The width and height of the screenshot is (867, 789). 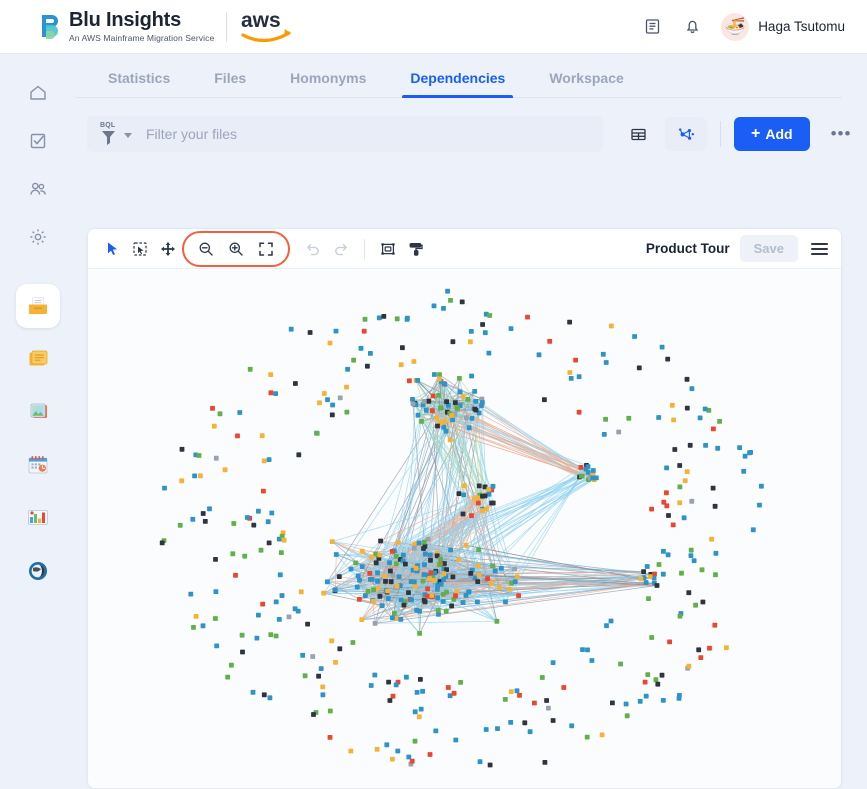 I want to click on avatar: 🍜, so click(x=735, y=27).